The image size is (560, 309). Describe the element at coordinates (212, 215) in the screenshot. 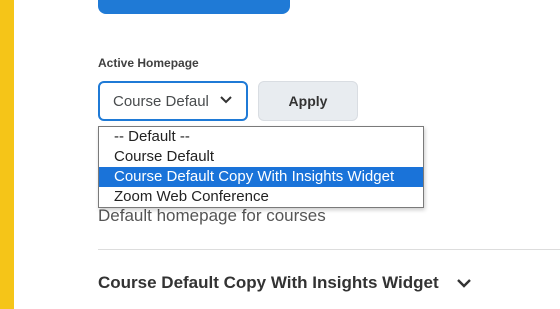

I see `homepage-description: Default homepage for courses` at that location.